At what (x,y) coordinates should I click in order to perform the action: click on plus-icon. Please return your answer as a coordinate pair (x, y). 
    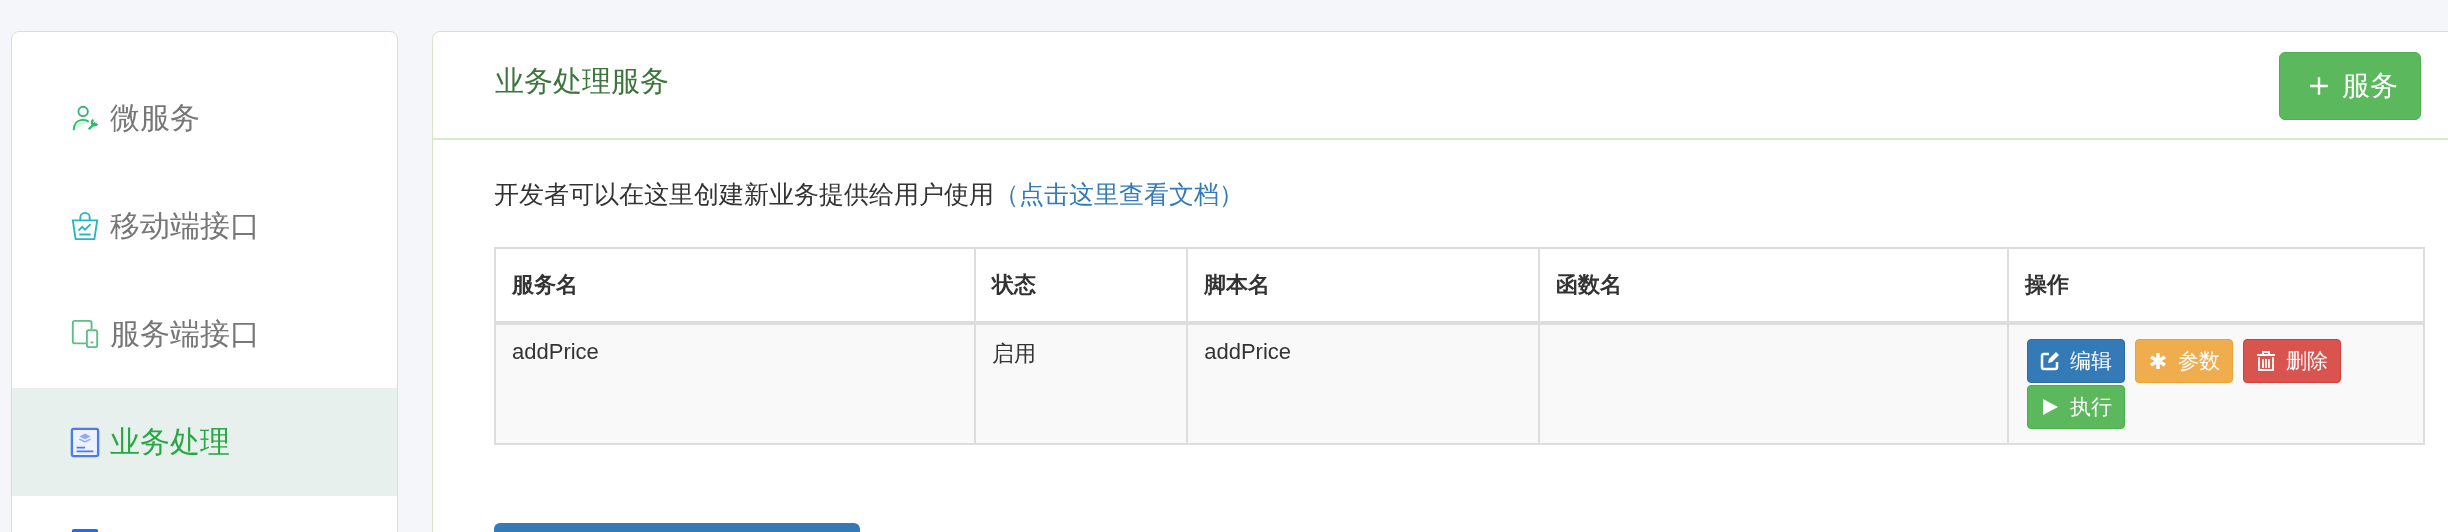
    Looking at the image, I should click on (2319, 86).